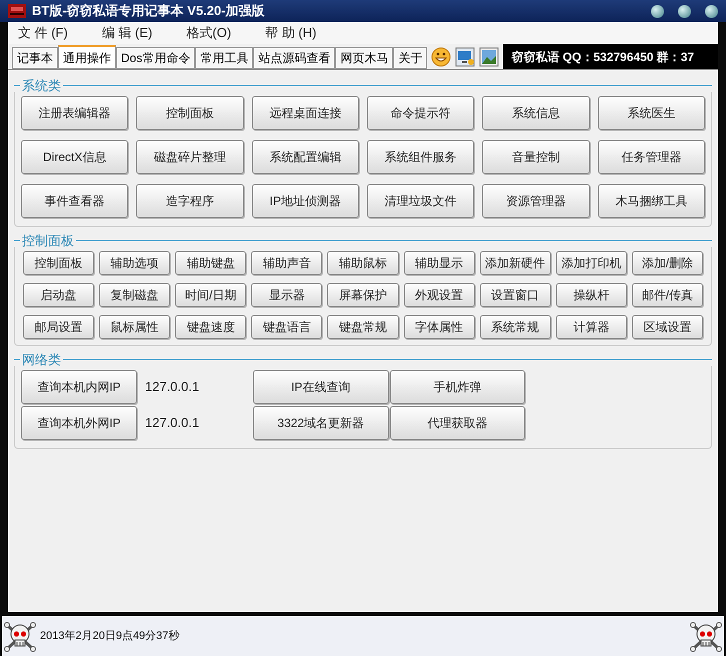 This screenshot has height=656, width=726. I want to click on tool-button: 3322域名更新器, so click(320, 423).